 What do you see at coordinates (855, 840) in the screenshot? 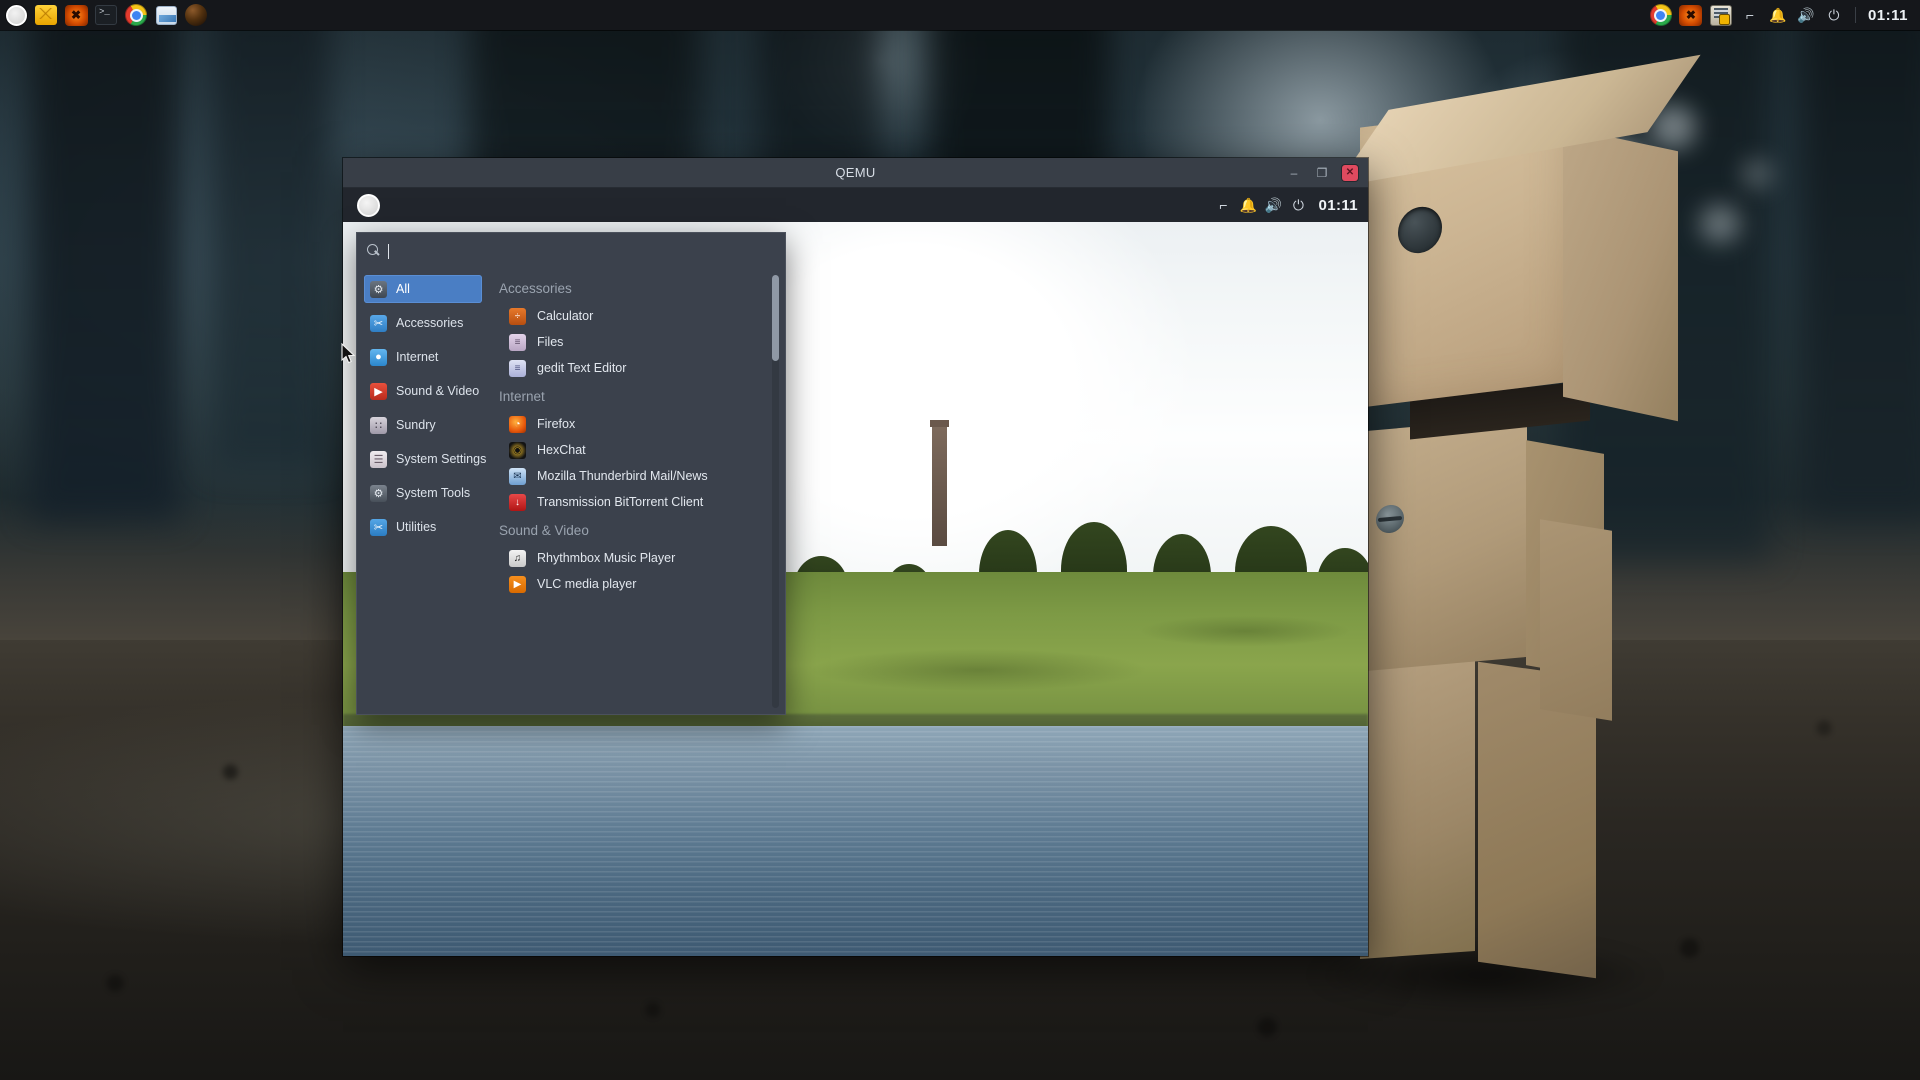
I see `guest-wallpaper-lake` at bounding box center [855, 840].